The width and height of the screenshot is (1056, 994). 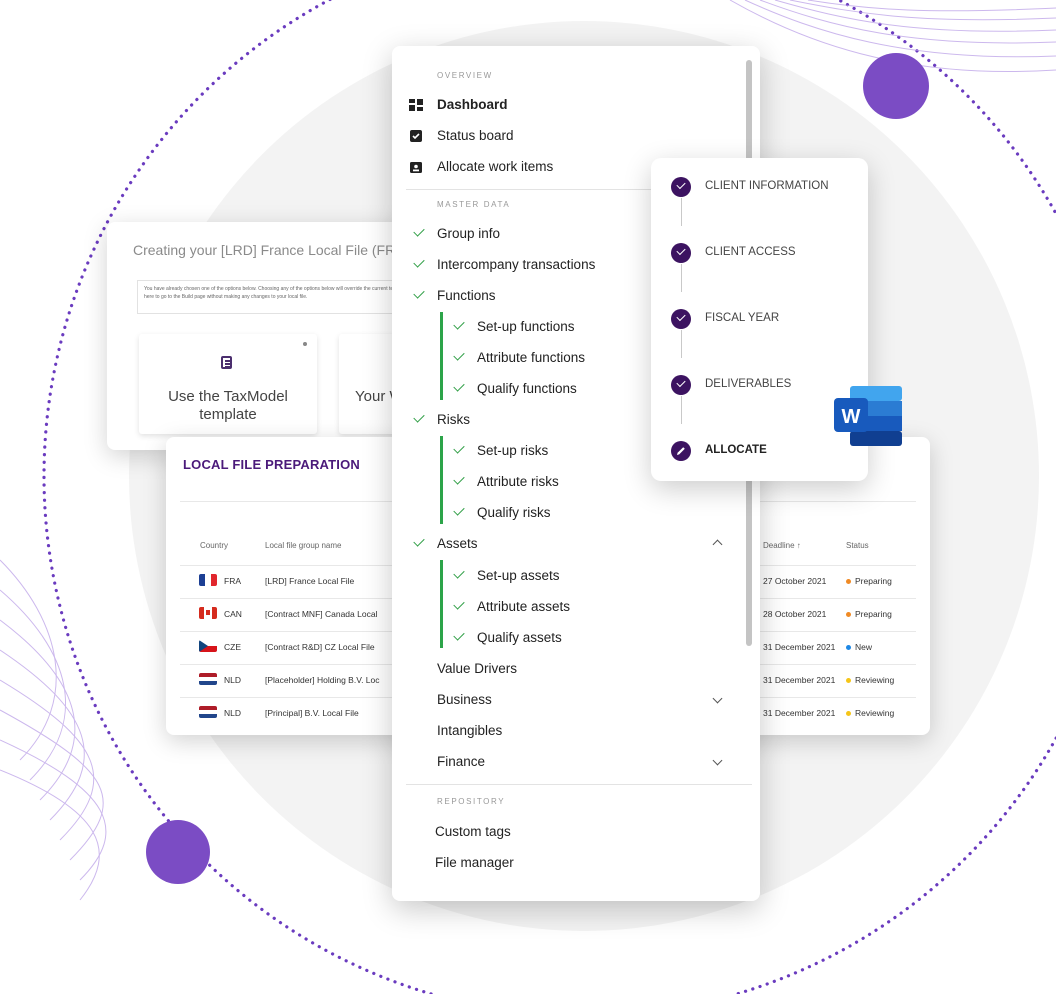 What do you see at coordinates (518, 575) in the screenshot?
I see `nav-label: Set-up assets` at bounding box center [518, 575].